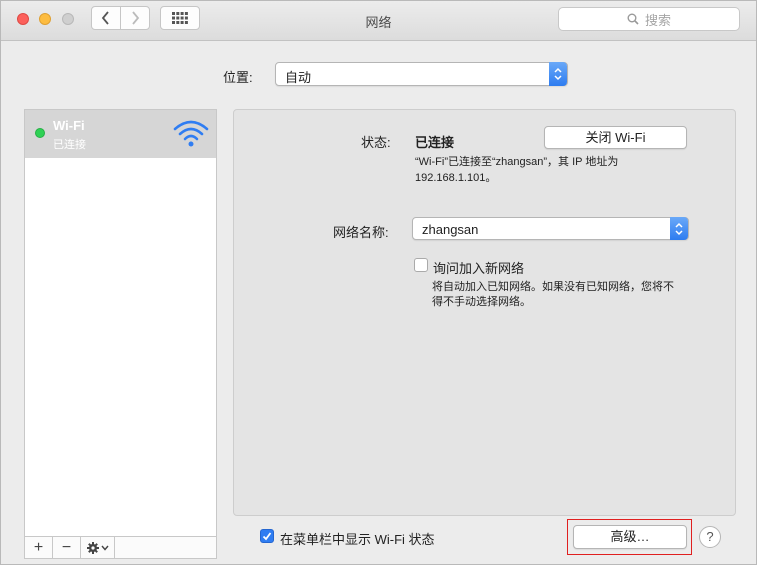  I want to click on wifi-icon, so click(191, 133).